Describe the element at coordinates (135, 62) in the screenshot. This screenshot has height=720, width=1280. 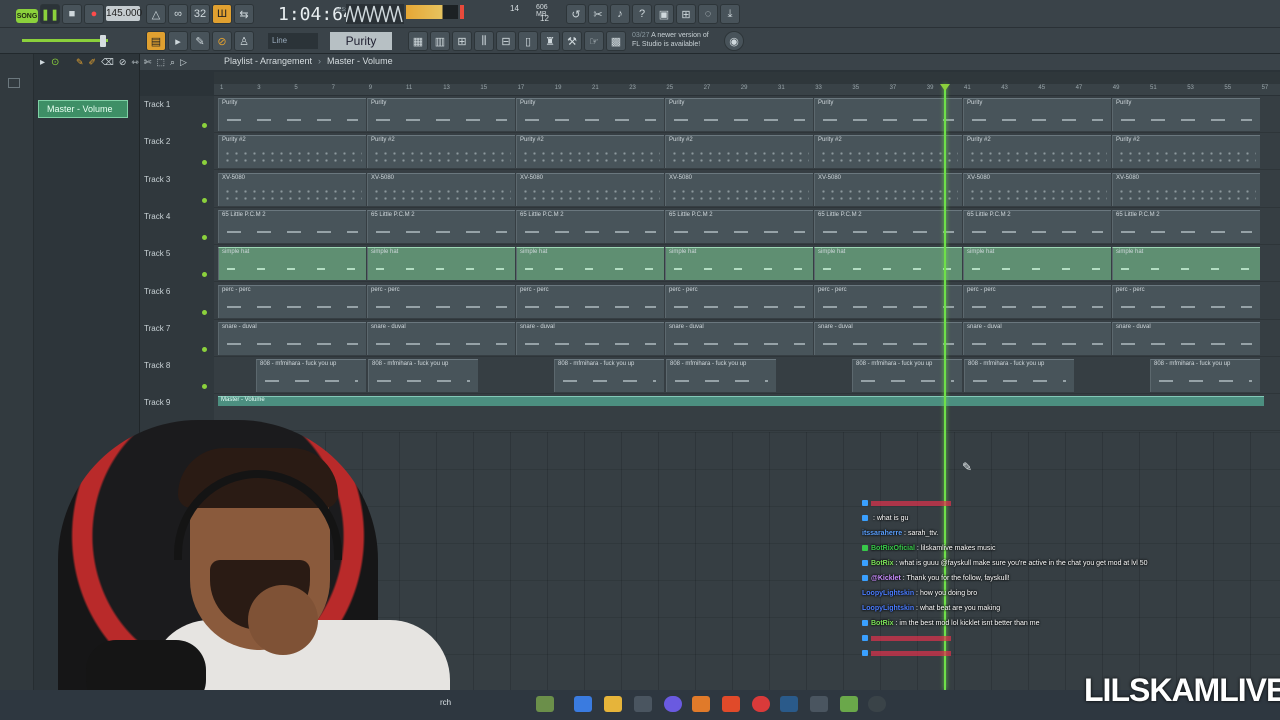
I see `slip-tool-icon: ⇿` at that location.